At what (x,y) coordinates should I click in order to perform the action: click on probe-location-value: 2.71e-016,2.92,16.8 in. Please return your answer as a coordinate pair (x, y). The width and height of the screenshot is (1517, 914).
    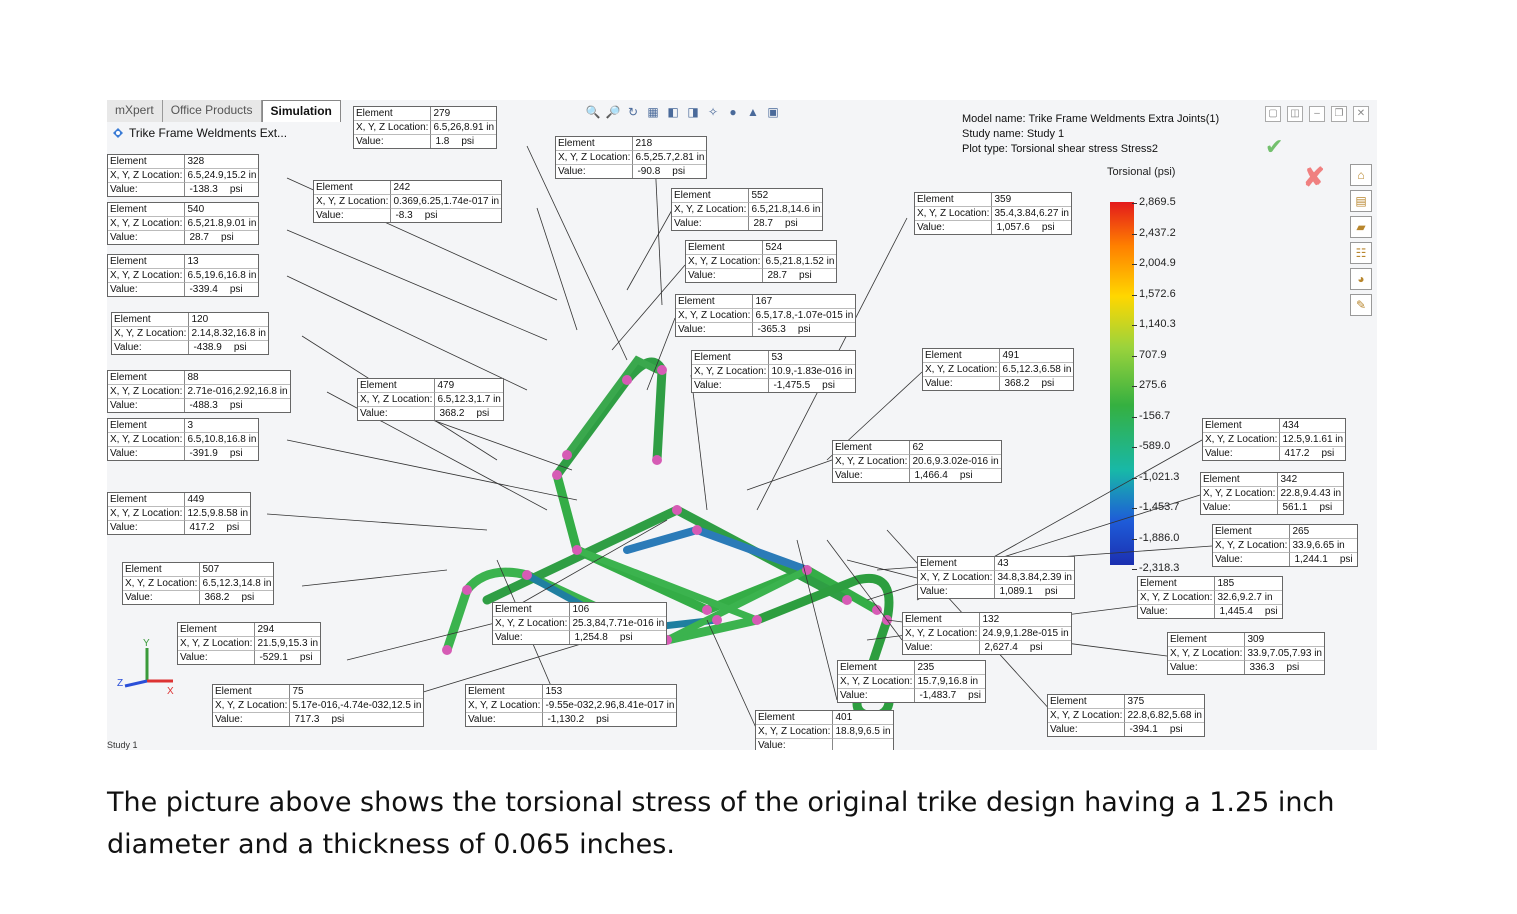
    Looking at the image, I should click on (237, 392).